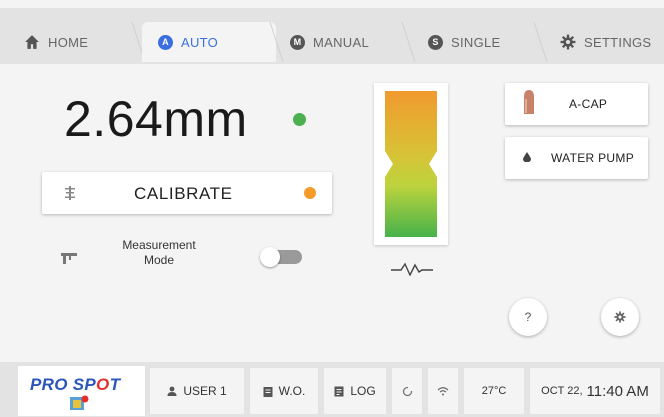 The image size is (664, 417). I want to click on single-icon: S, so click(435, 42).